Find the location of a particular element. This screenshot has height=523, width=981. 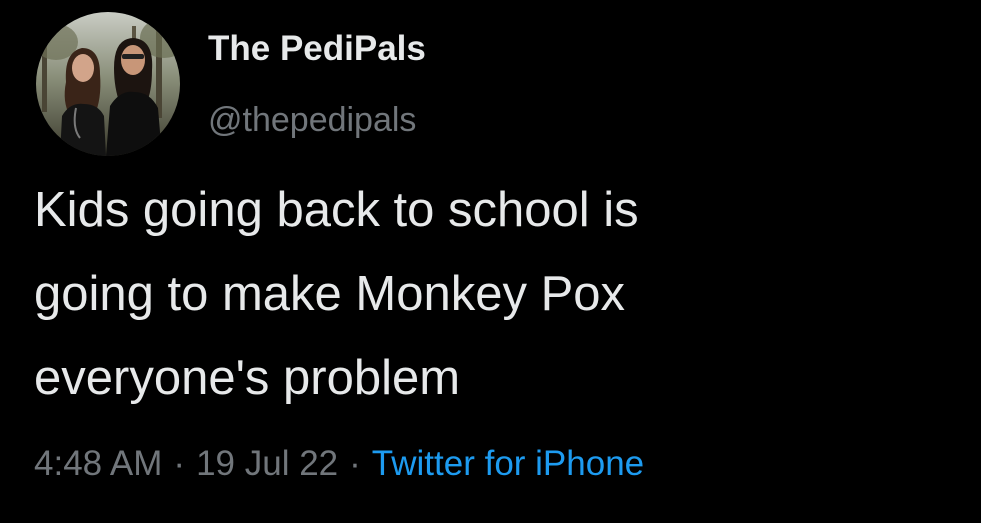

tweet-meta: 4:48 AM · 19 Jul 22 · Twitter for iPhone is located at coordinates (339, 464).